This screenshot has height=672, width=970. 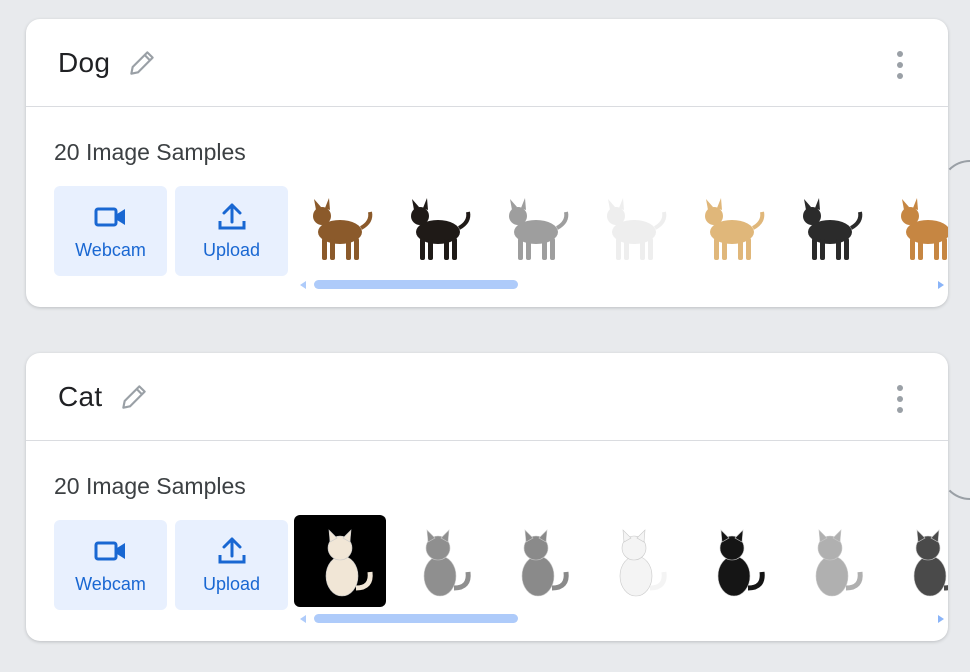 I want to click on kitten-icon, so click(x=839, y=563).